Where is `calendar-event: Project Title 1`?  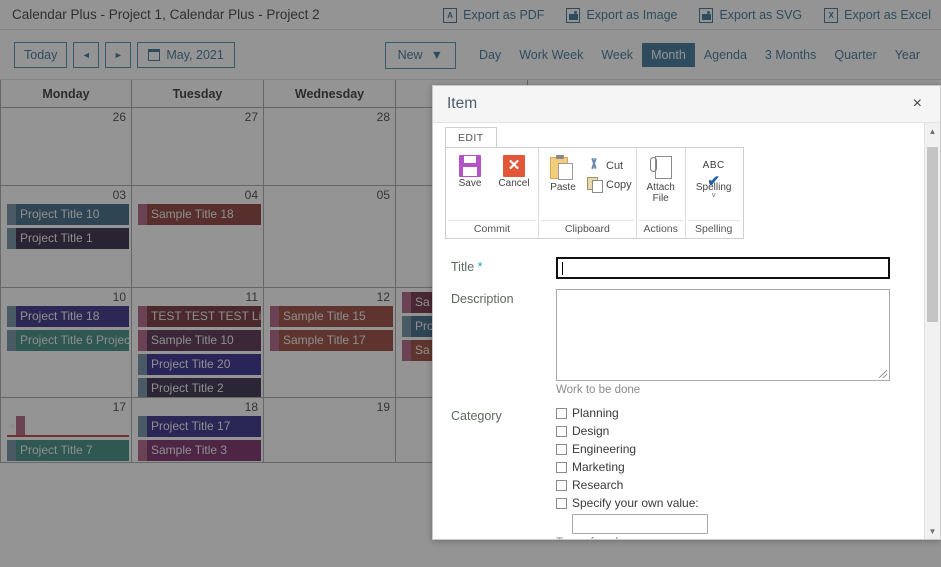 calendar-event: Project Title 1 is located at coordinates (68, 238).